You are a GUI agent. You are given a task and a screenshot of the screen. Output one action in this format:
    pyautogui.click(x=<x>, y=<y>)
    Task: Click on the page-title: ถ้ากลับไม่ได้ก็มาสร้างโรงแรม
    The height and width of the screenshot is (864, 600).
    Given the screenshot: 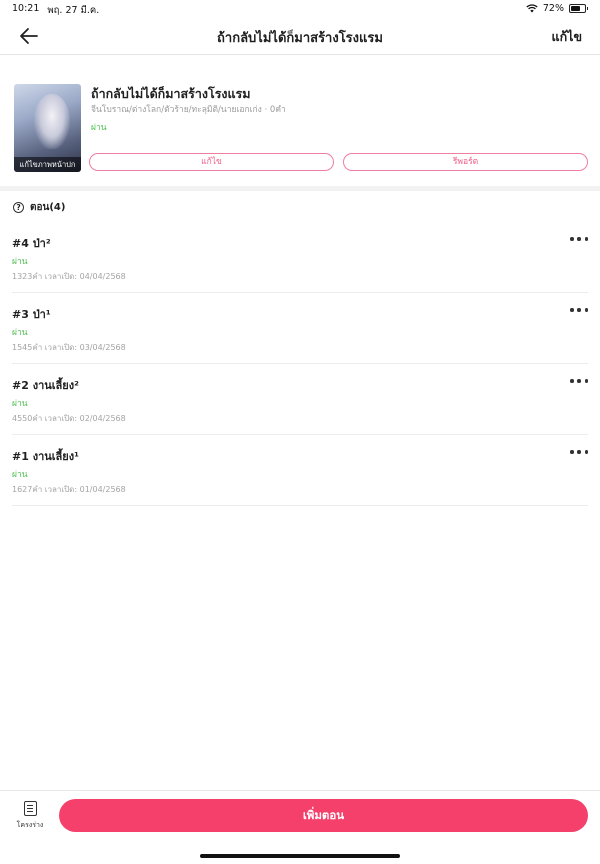 What is the action you would take?
    pyautogui.click(x=300, y=38)
    